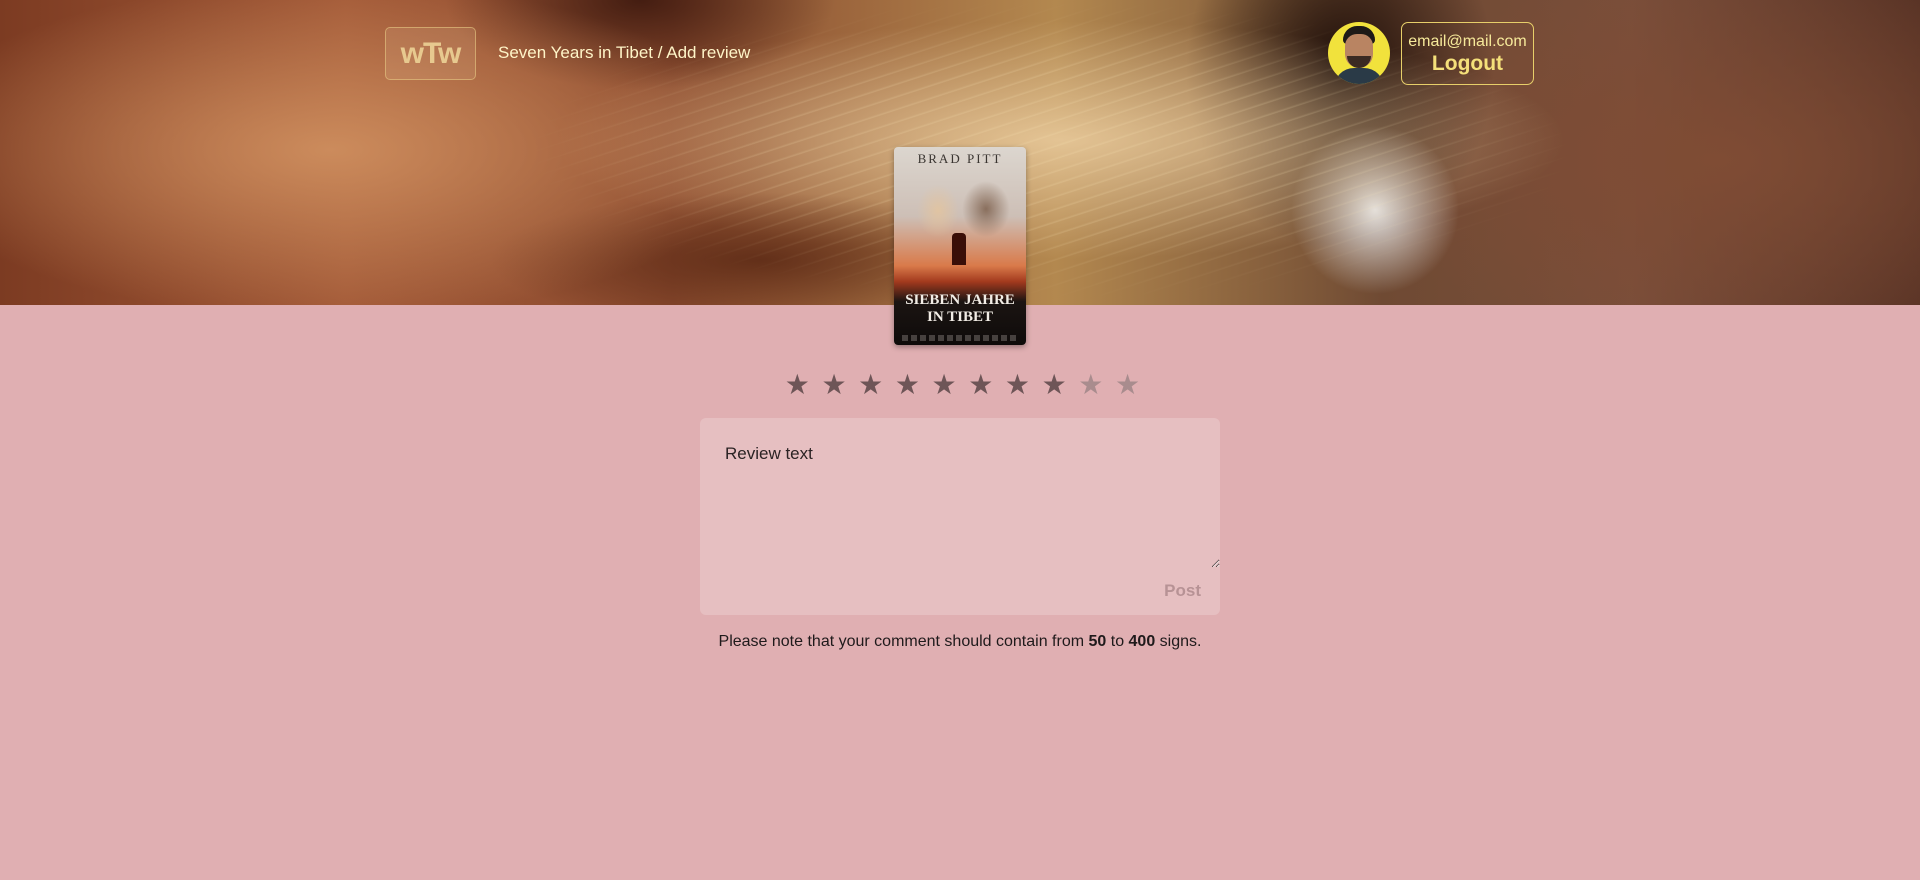 This screenshot has height=880, width=1920. What do you see at coordinates (1117, 641) in the screenshot?
I see `note-middle: to` at bounding box center [1117, 641].